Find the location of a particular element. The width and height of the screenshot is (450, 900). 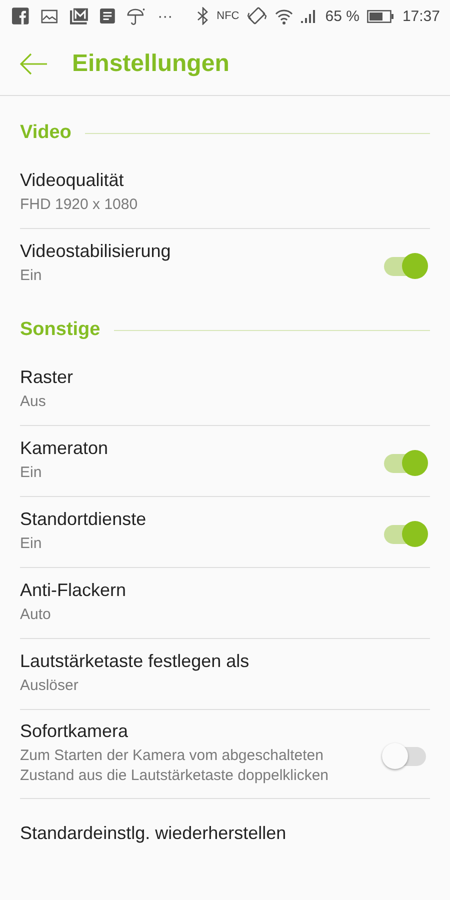

facebook-icon is located at coordinates (20, 16).